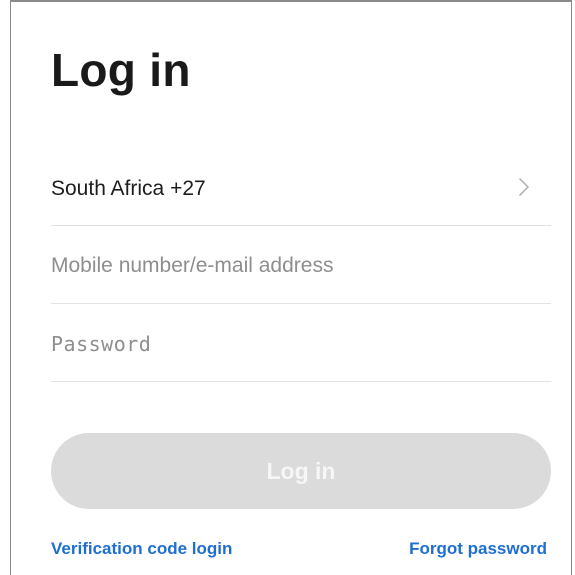 The width and height of the screenshot is (575, 575). I want to click on forgot-password-link: Forgot password, so click(478, 548).